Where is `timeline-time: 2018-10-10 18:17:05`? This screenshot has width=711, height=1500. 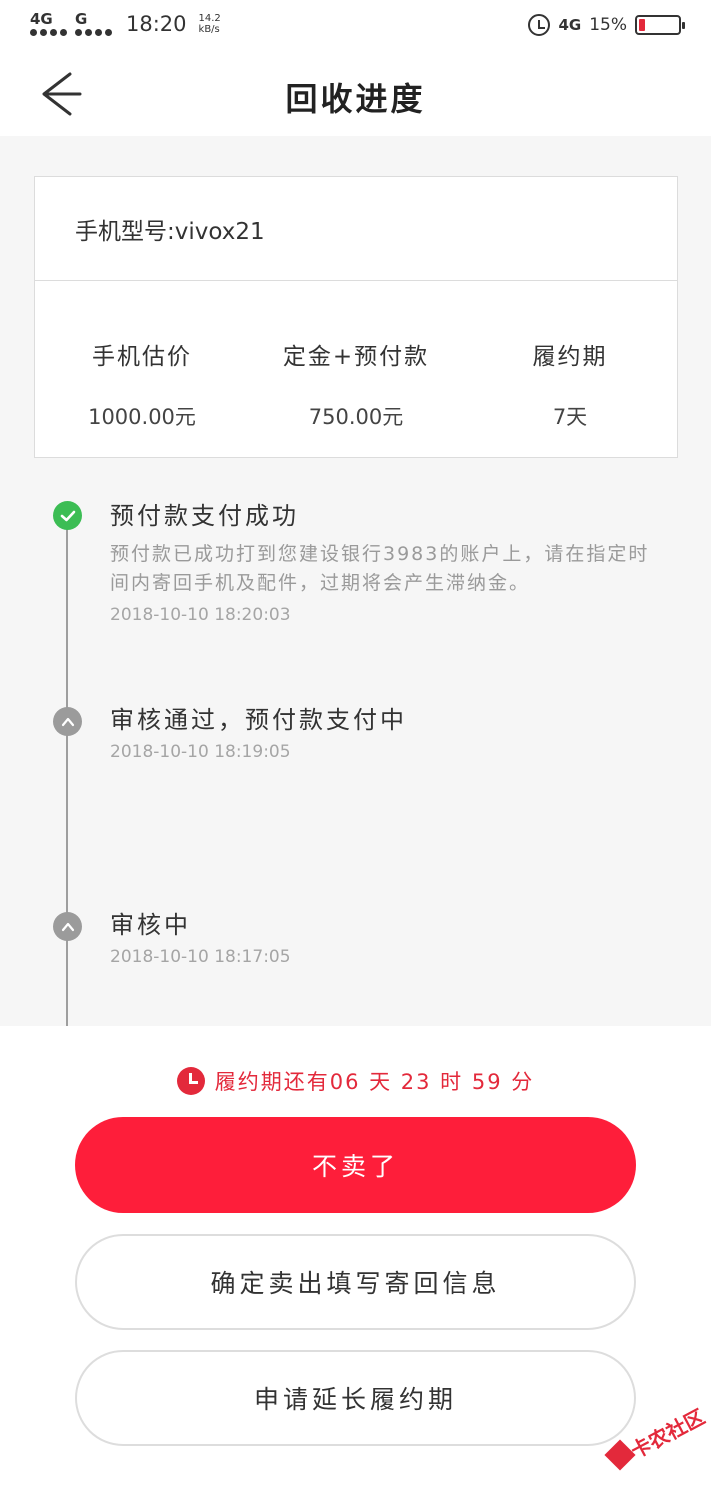 timeline-time: 2018-10-10 18:17:05 is located at coordinates (200, 957).